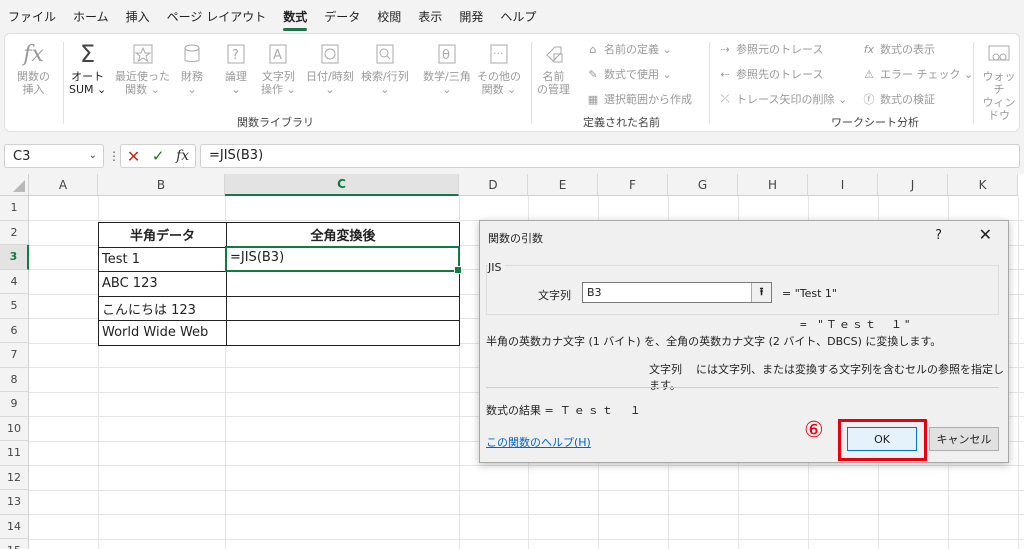 This screenshot has height=549, width=1024. I want to click on formula-result: 数式の結果 = Ｔｅｓｔ １, so click(565, 410).